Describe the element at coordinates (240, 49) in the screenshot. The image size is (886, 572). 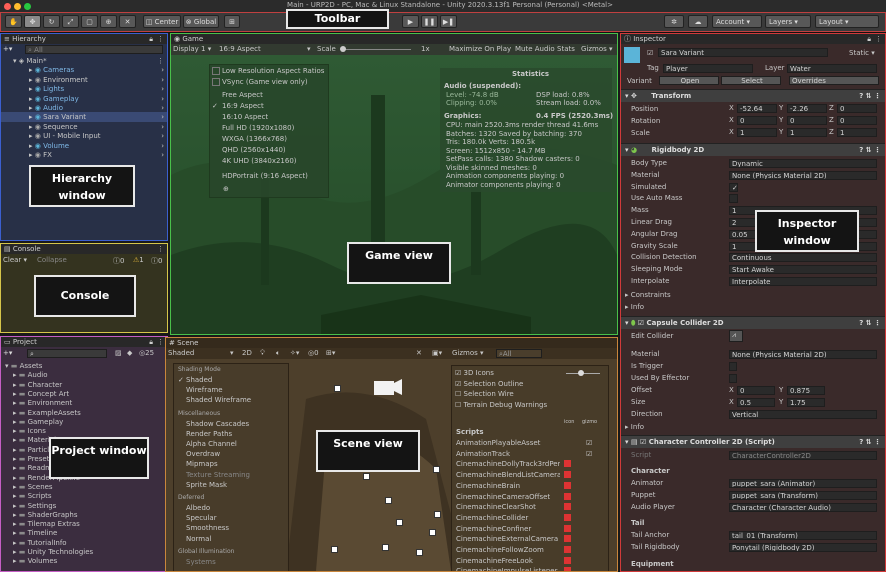
I see `aspect-dropdown: 16:9 Aspect` at that location.